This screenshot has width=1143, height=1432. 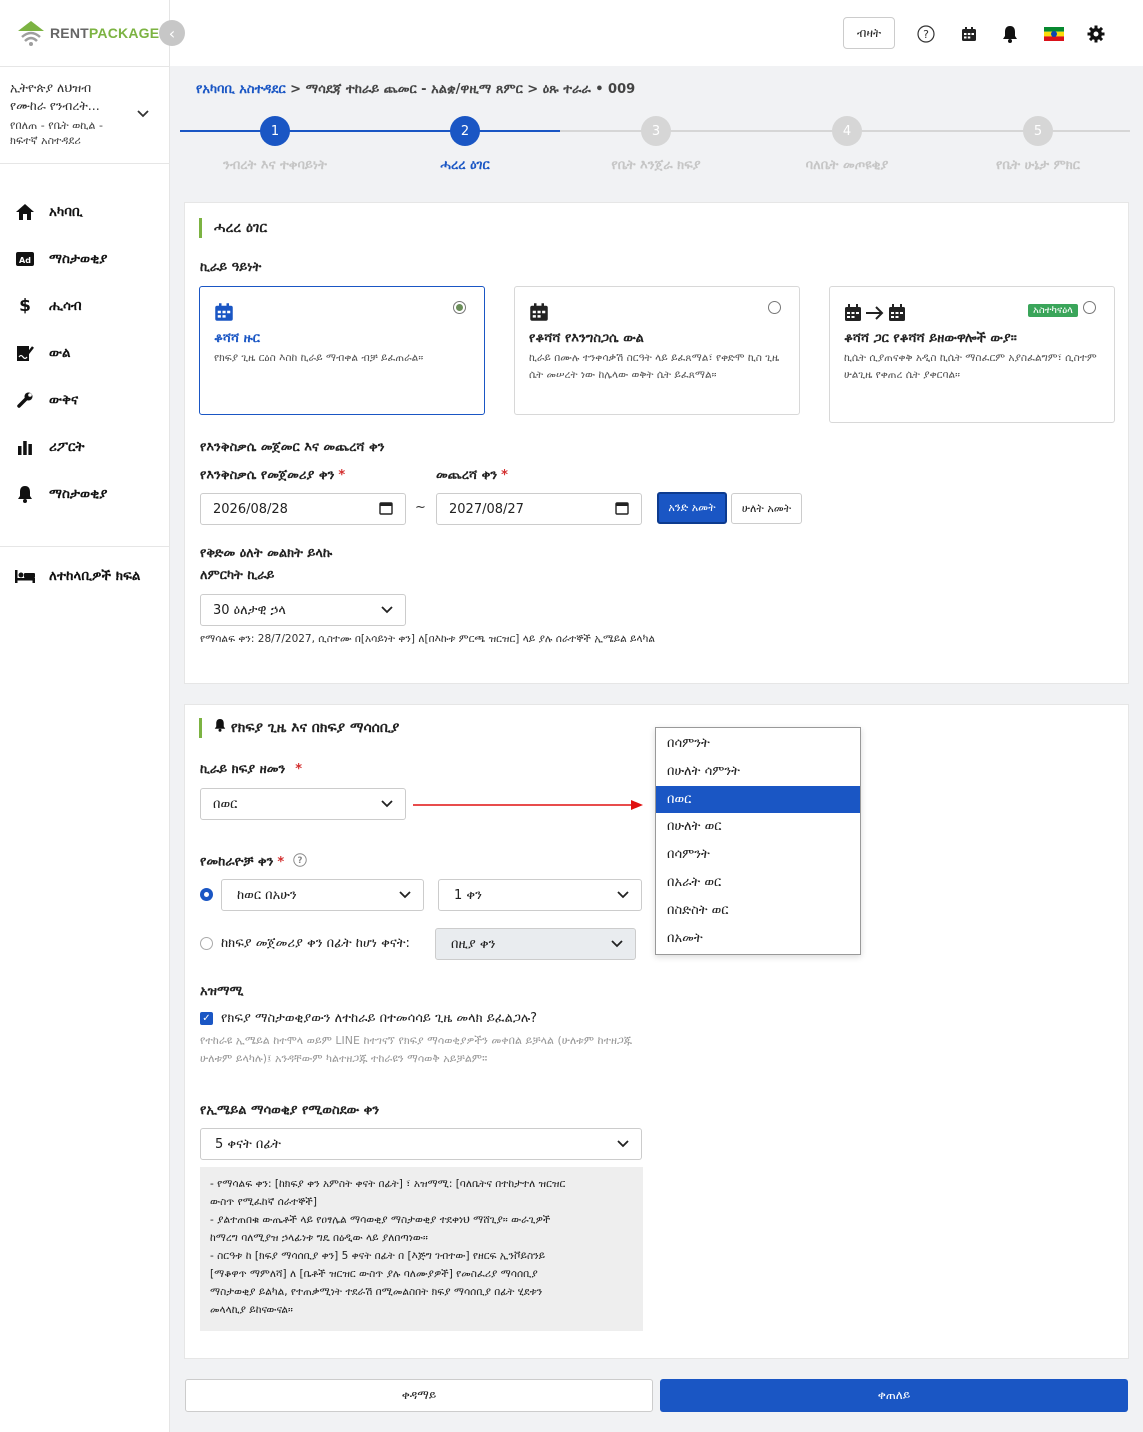 What do you see at coordinates (51, 87) in the screenshot?
I see `org-name-line1: ኢትዮጵያ ለህዝብ` at bounding box center [51, 87].